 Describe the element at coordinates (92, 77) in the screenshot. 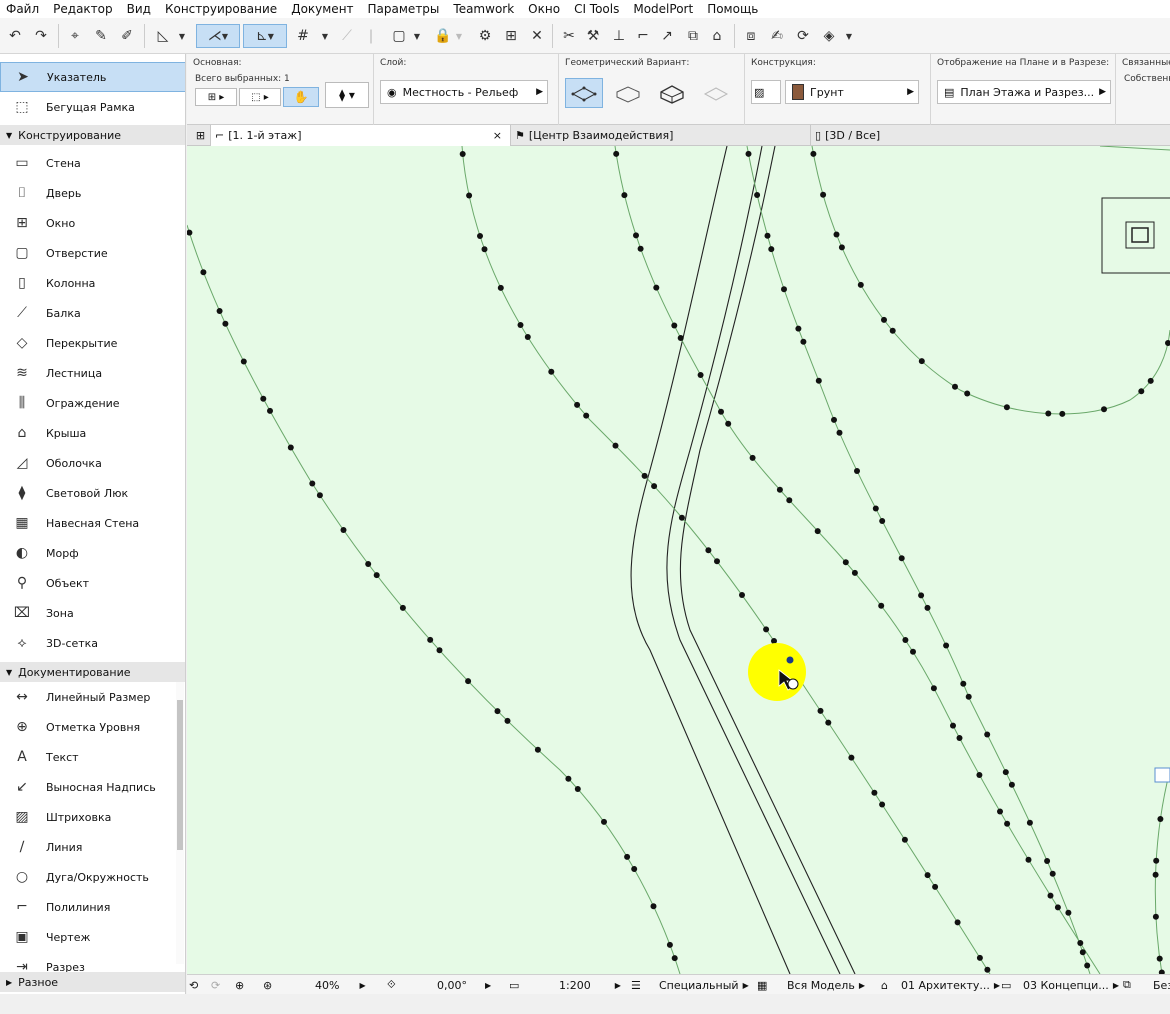

I see `tool-arrow: ➤ Указатель` at that location.